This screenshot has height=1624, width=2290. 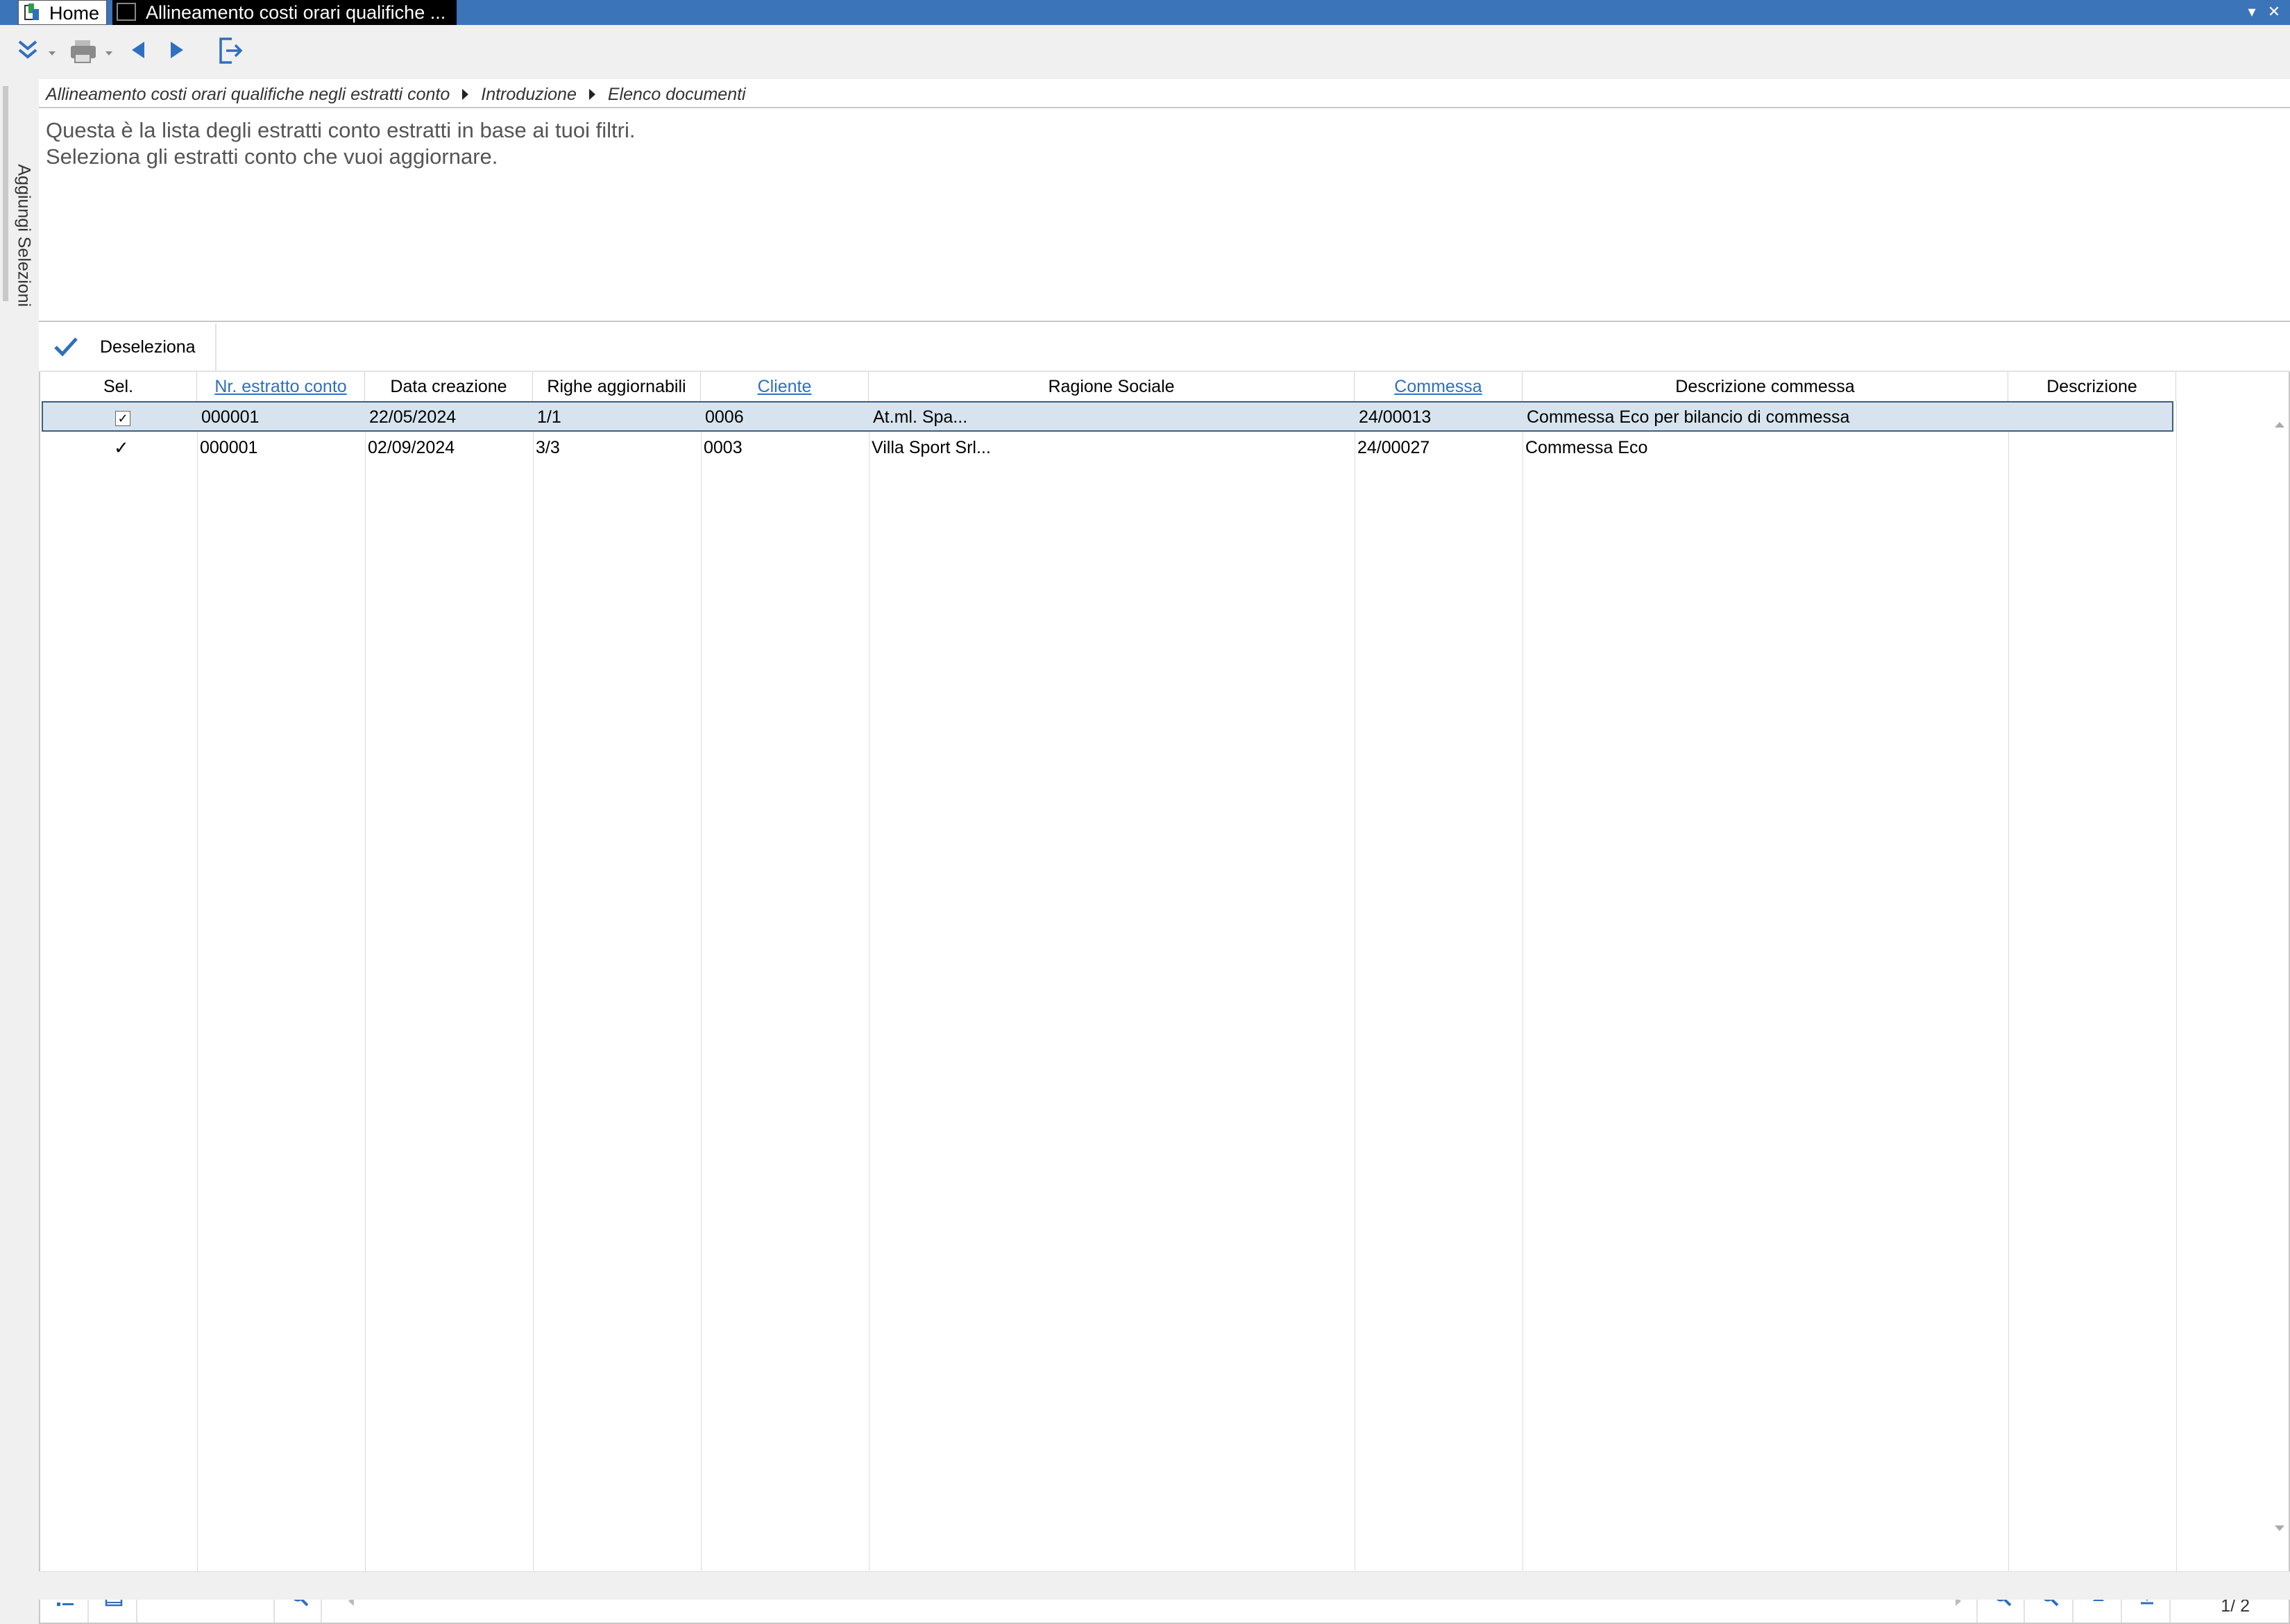 I want to click on column-header-nr-estratto: Nr. estratto conto, so click(x=281, y=387).